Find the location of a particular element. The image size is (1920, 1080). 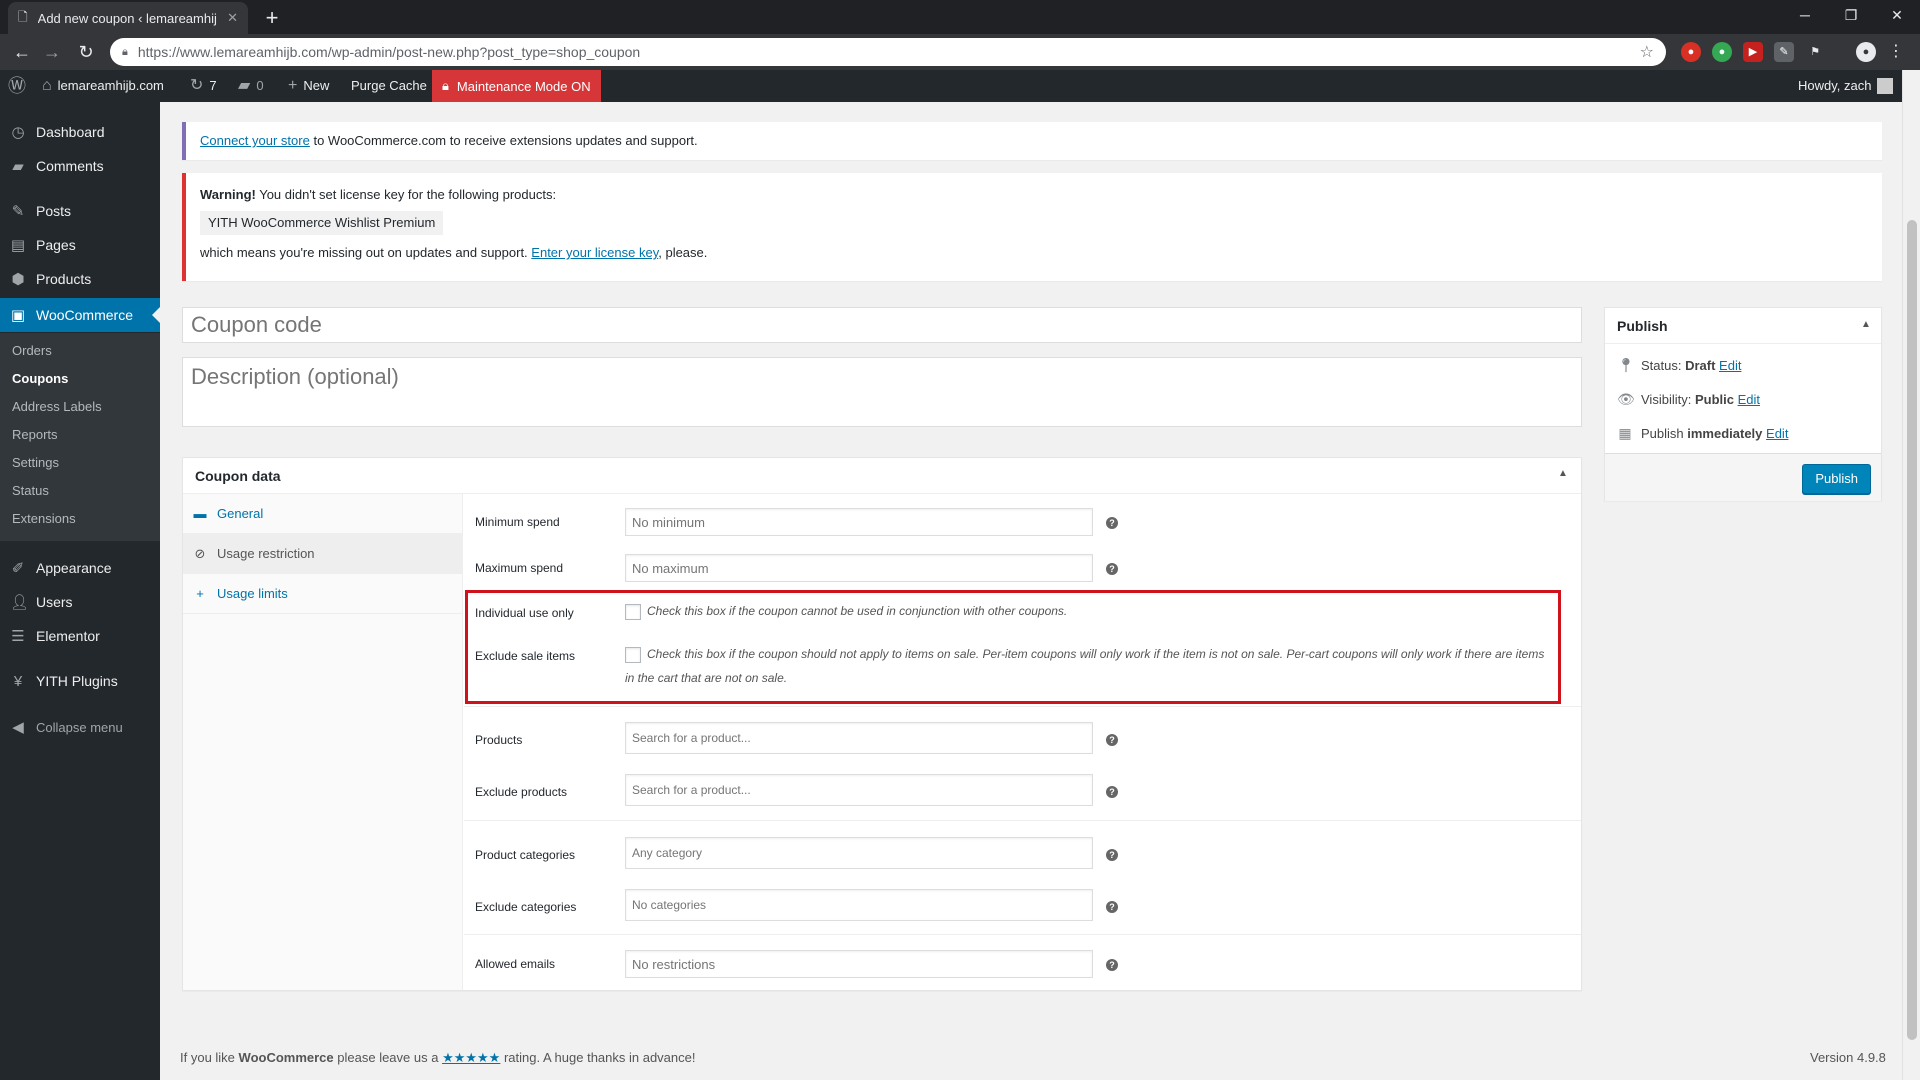

reload-icon: ↻ is located at coordinates (86, 52).